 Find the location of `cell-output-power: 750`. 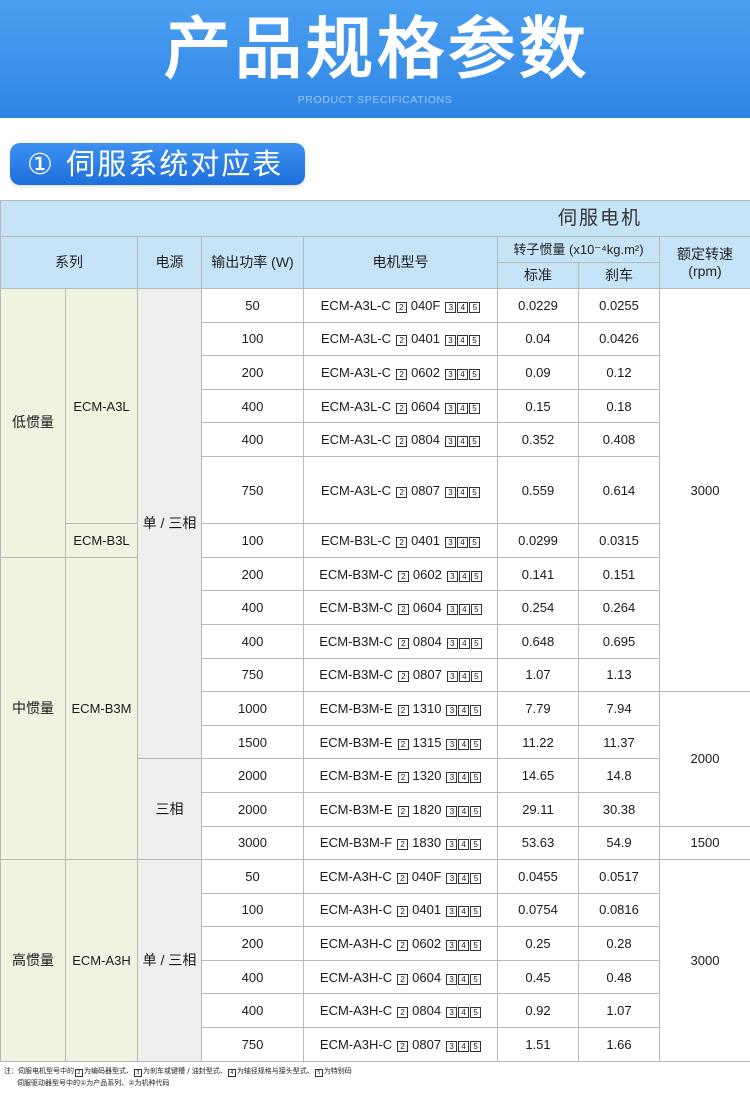

cell-output-power: 750 is located at coordinates (252, 490).